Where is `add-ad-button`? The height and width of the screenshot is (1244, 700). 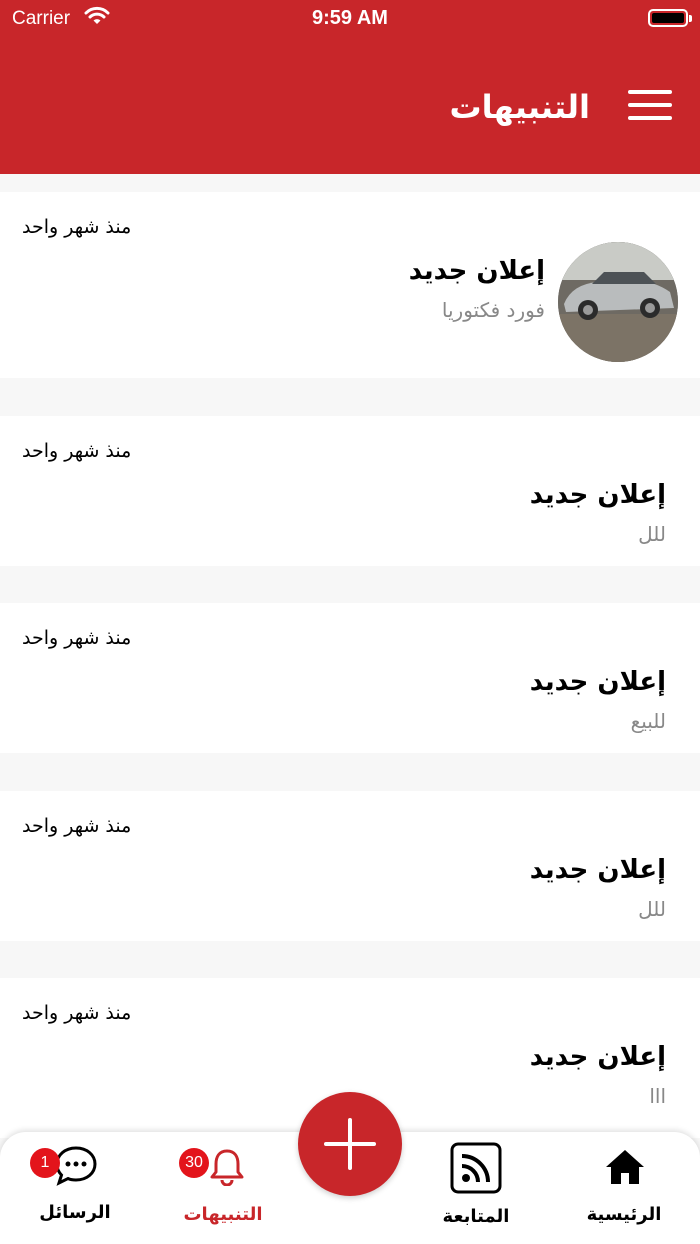 add-ad-button is located at coordinates (350, 1144).